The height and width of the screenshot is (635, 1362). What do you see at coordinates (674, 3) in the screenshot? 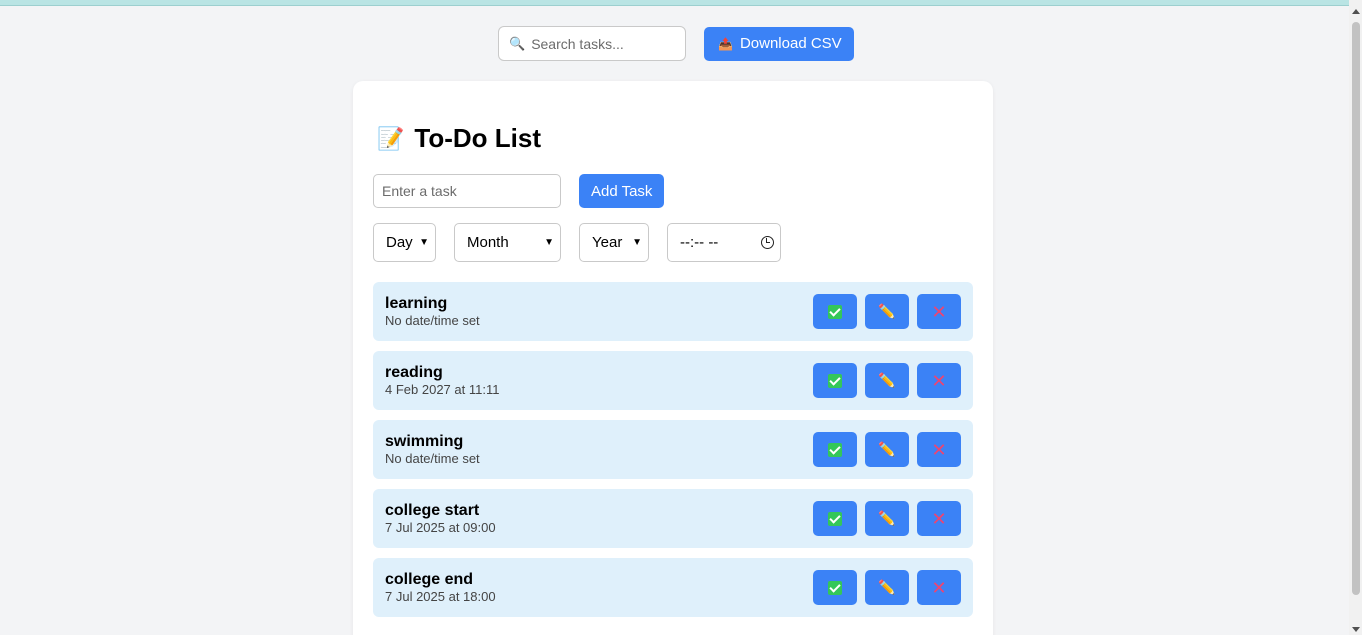
I see `top-strip` at bounding box center [674, 3].